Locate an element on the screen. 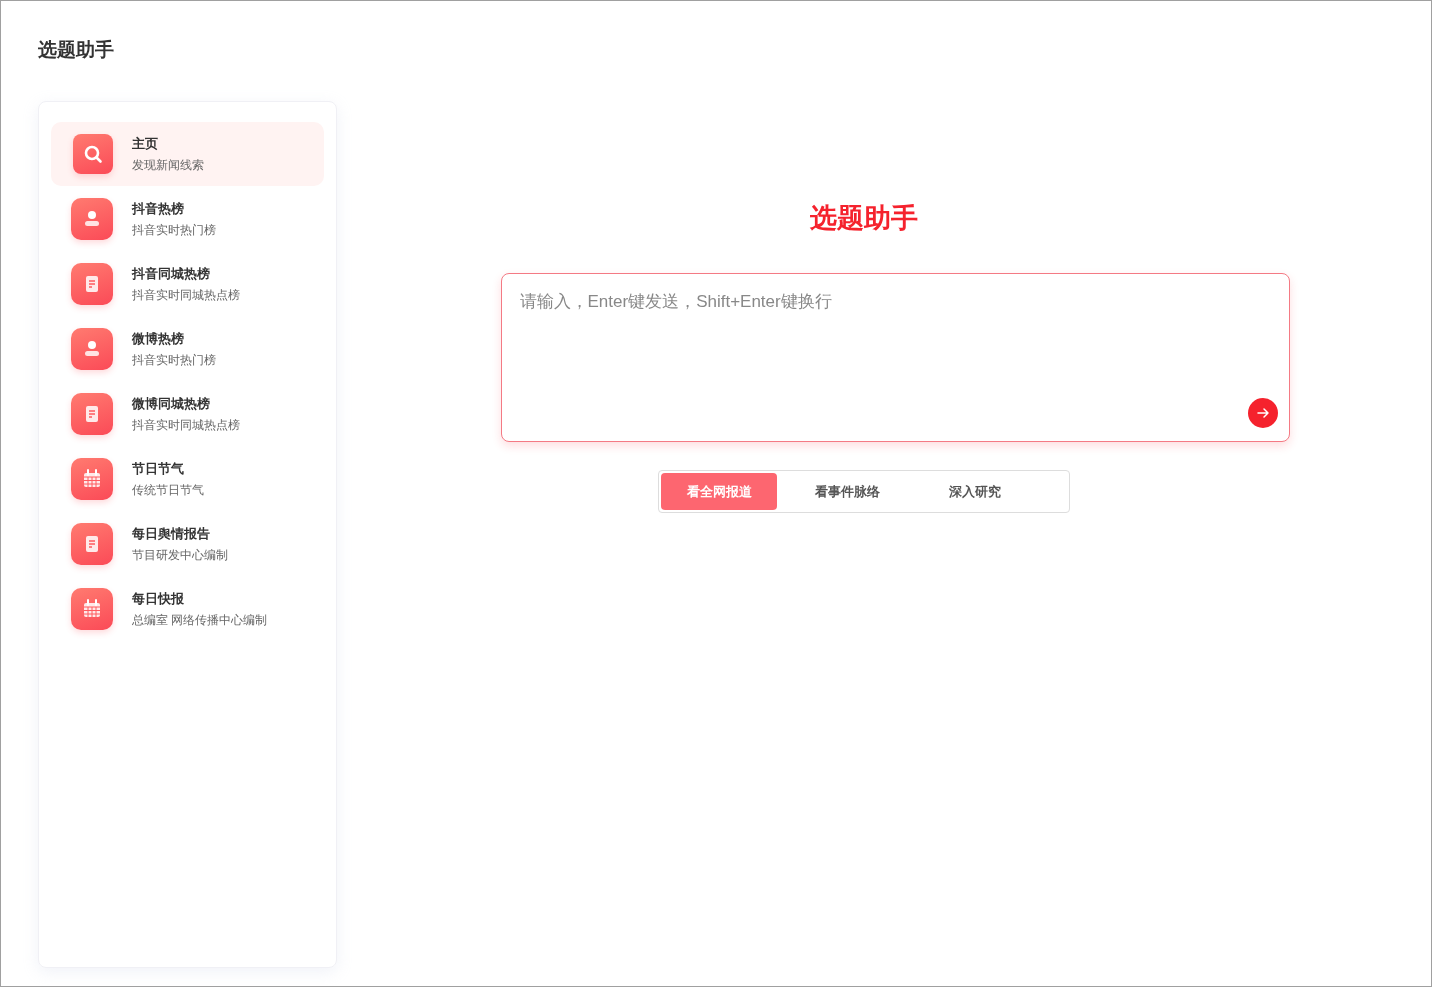 The height and width of the screenshot is (987, 1432). nav-item: 每日舆情报告 节目研发中心编制 is located at coordinates (187, 544).